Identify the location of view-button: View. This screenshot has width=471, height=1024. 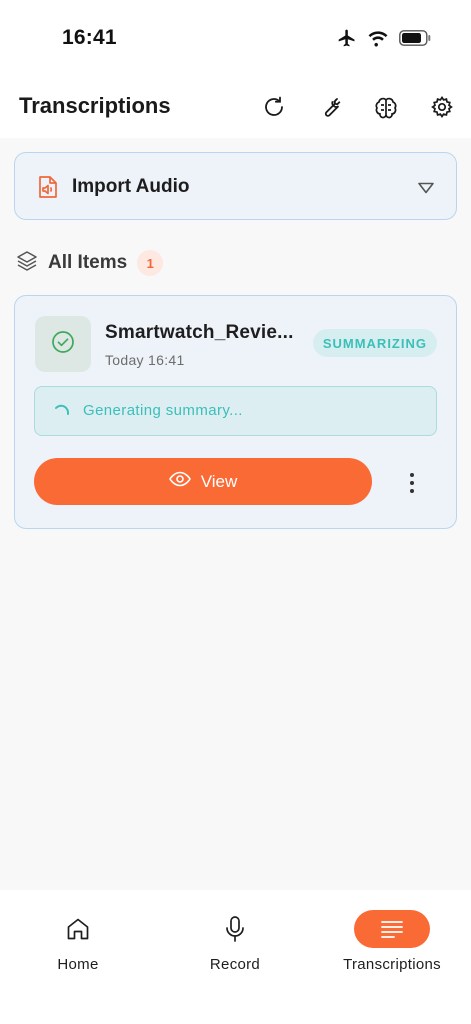
(203, 481).